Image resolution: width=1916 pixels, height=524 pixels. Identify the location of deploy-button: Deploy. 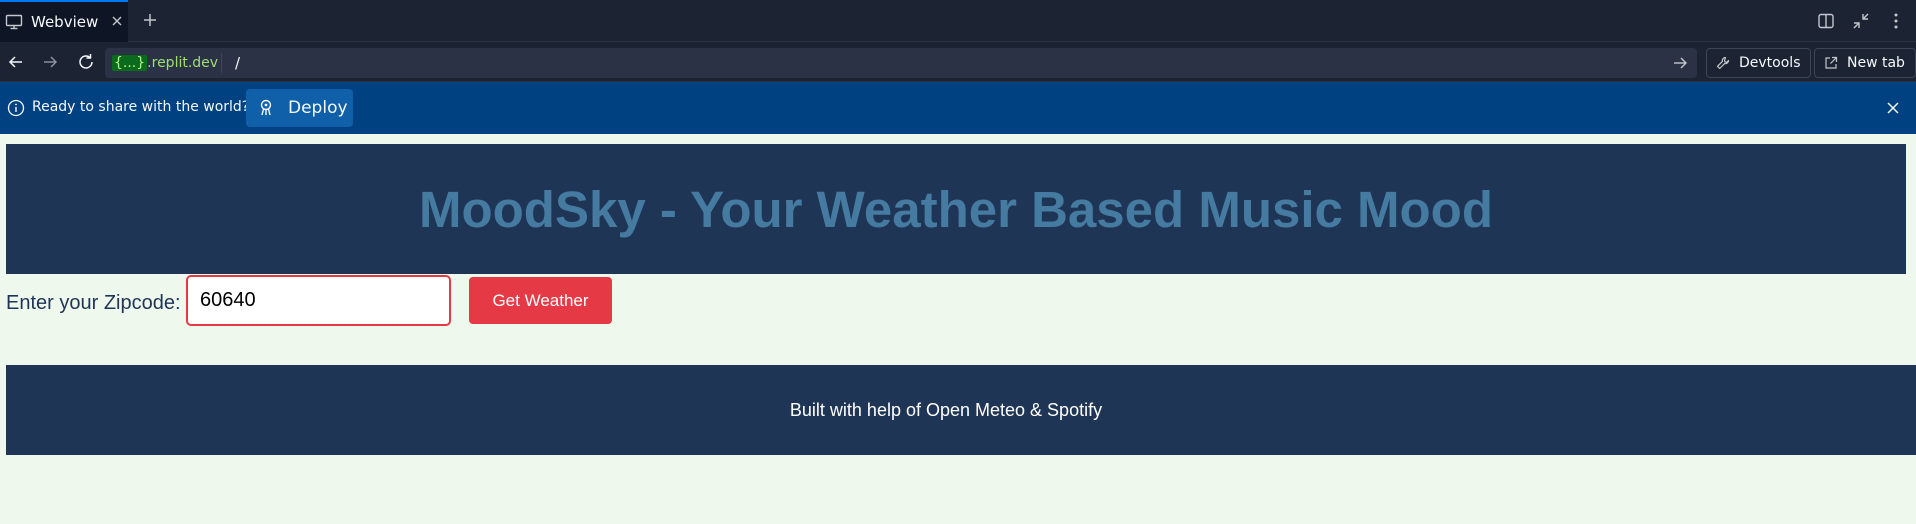
(299, 108).